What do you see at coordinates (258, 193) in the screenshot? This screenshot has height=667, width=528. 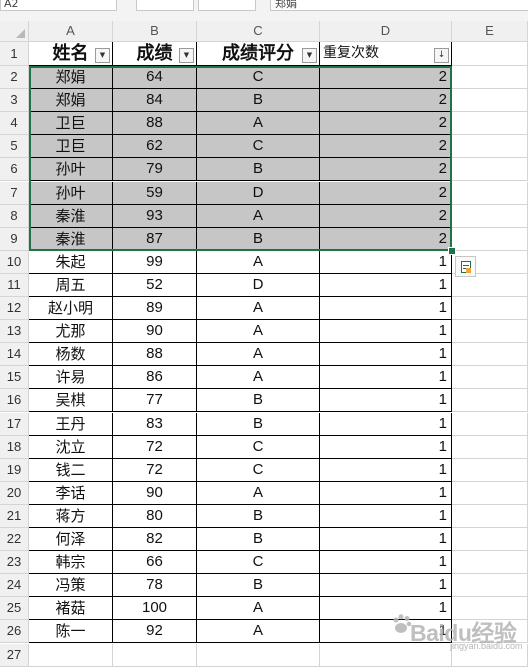 I see `cell-grade: D` at bounding box center [258, 193].